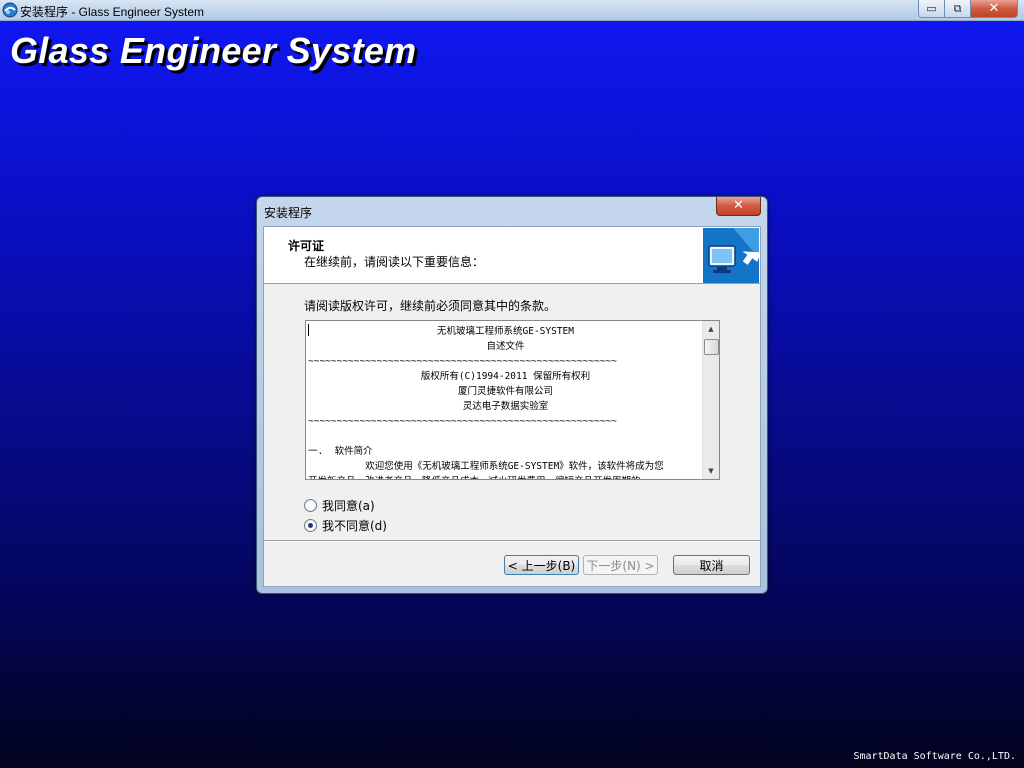 The width and height of the screenshot is (1024, 768). I want to click on license-line: 灵达电子数据实验室, so click(505, 406).